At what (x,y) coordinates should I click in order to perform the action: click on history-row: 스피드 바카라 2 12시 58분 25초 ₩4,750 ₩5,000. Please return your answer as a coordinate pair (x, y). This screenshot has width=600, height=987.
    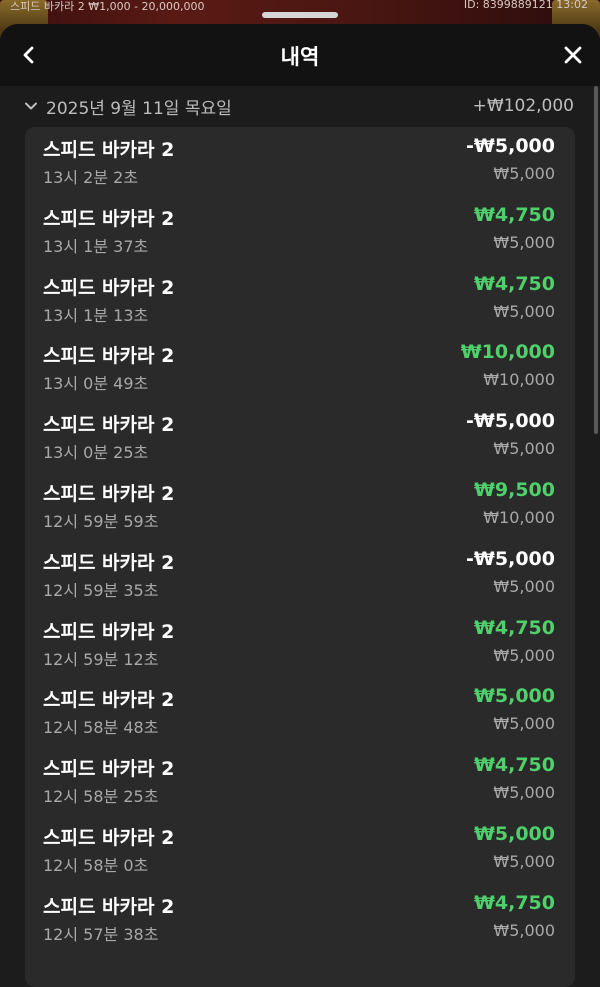
    Looking at the image, I should click on (300, 780).